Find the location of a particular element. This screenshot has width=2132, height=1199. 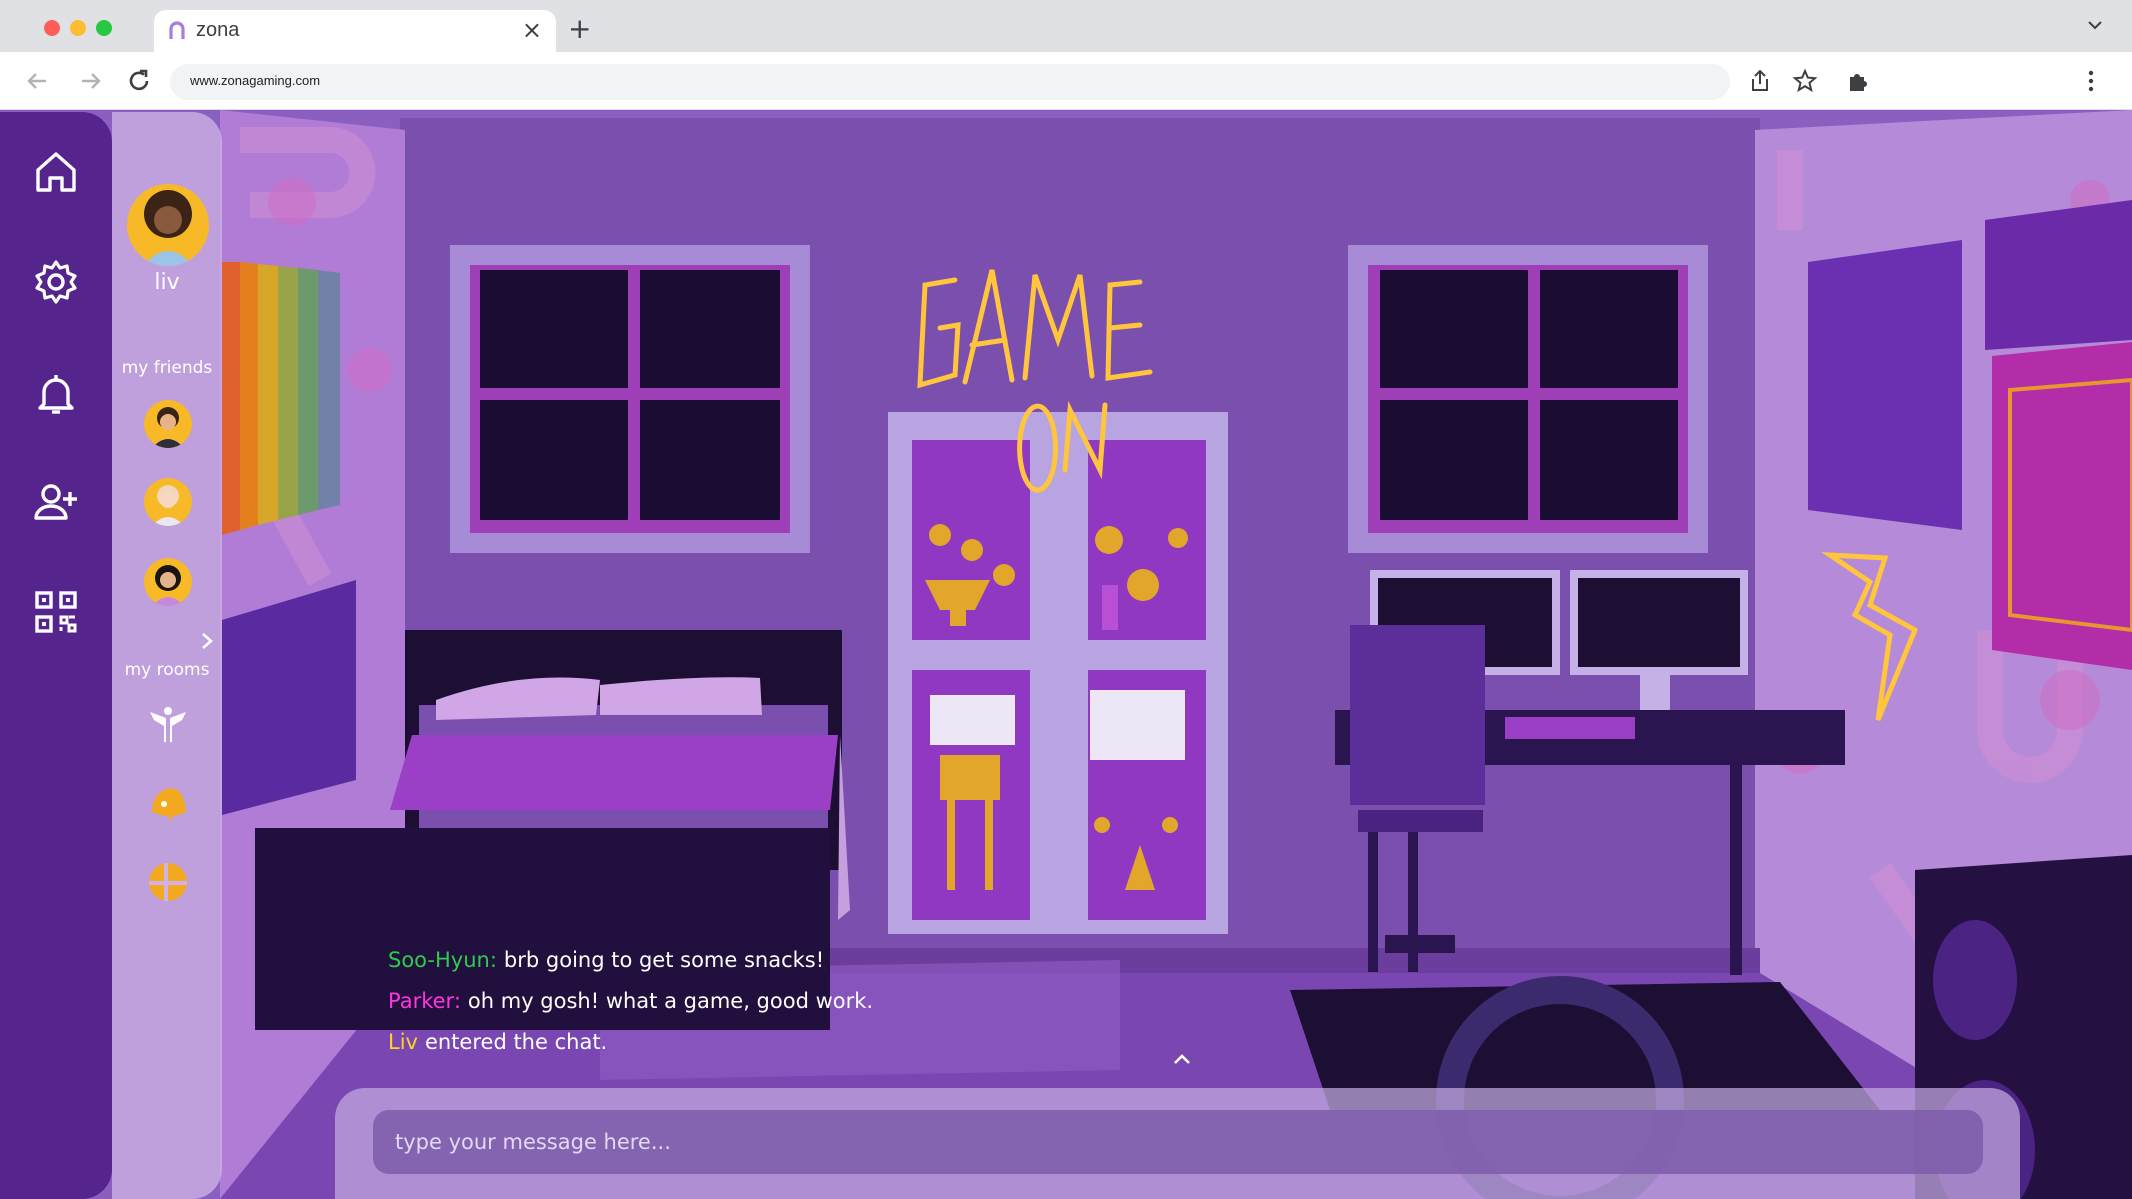

tab-search-chevron-icon is located at coordinates (2095, 25).